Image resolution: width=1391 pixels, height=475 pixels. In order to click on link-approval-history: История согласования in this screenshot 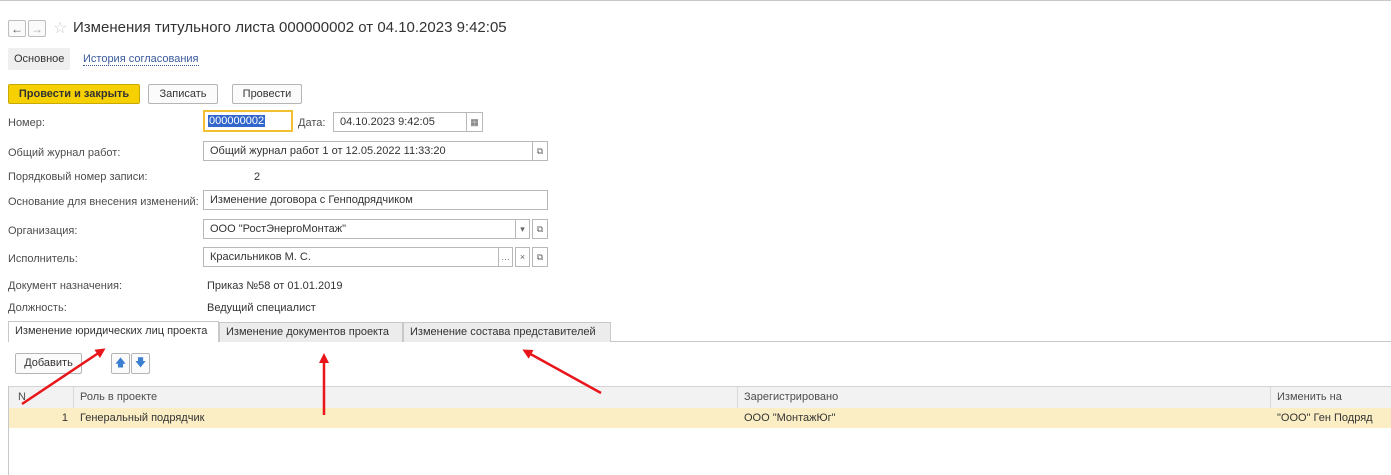, I will do `click(141, 57)`.